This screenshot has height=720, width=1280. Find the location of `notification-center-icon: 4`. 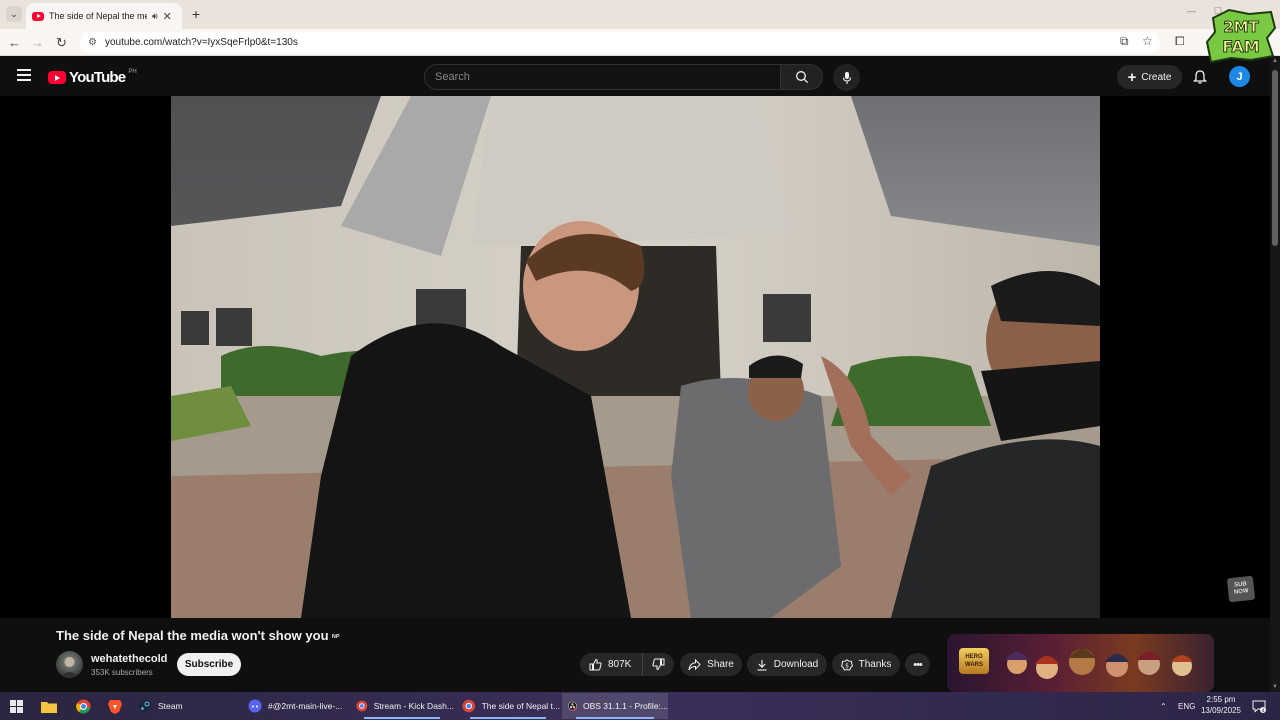

notification-center-icon: 4 is located at coordinates (1259, 706).